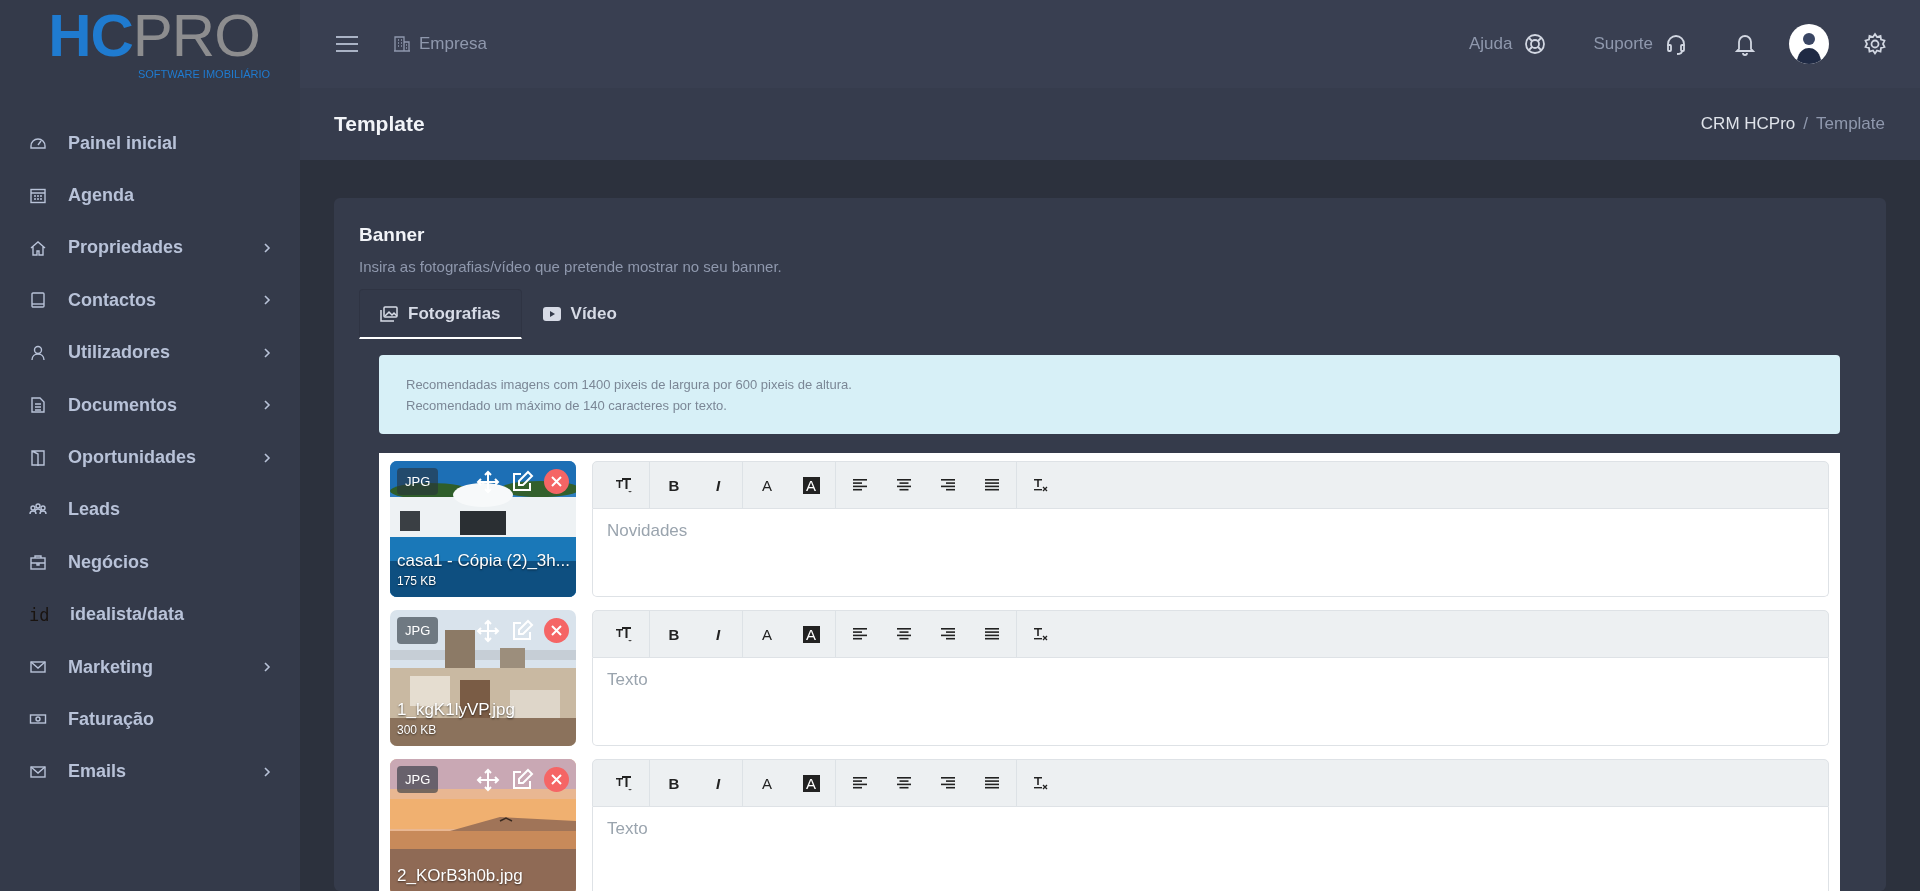  What do you see at coordinates (389, 313) in the screenshot?
I see `images-icon` at bounding box center [389, 313].